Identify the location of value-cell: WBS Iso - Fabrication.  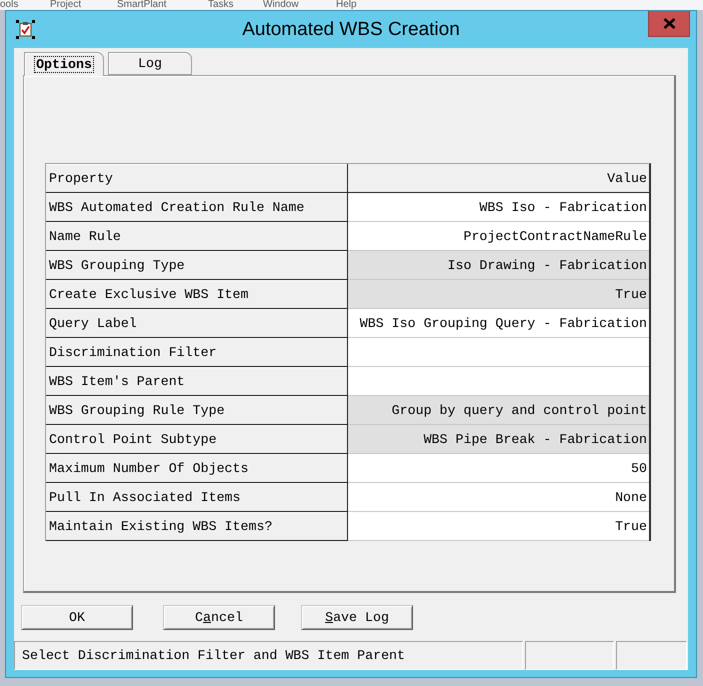
(498, 207).